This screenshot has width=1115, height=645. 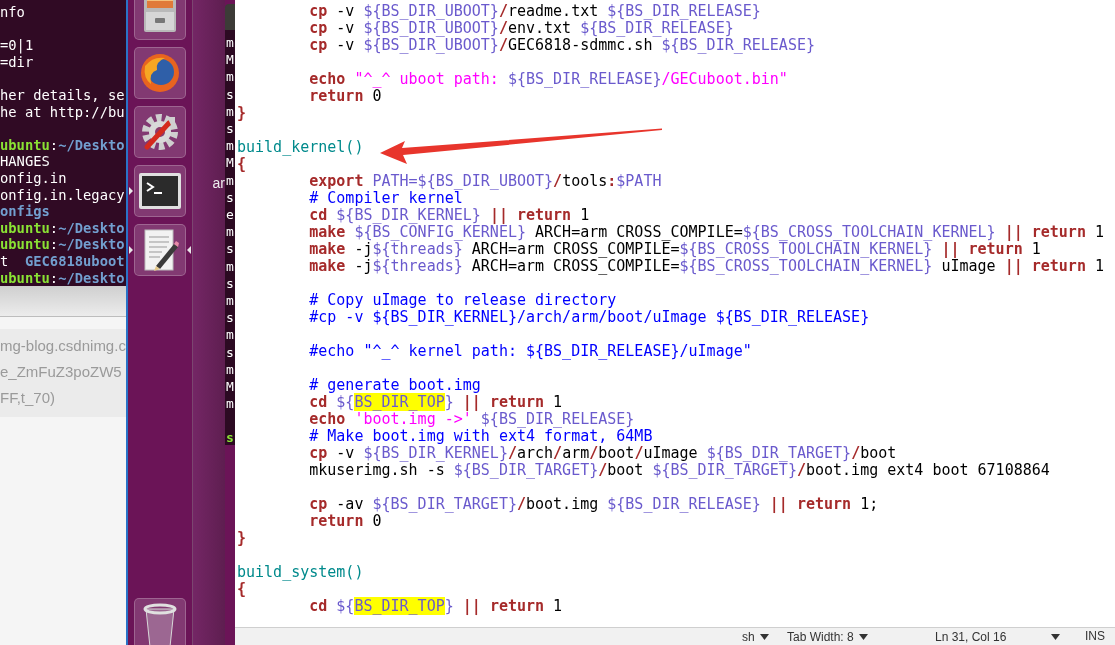 I want to click on status-dropdown: Ln 31, Col 16, so click(x=1010, y=636).